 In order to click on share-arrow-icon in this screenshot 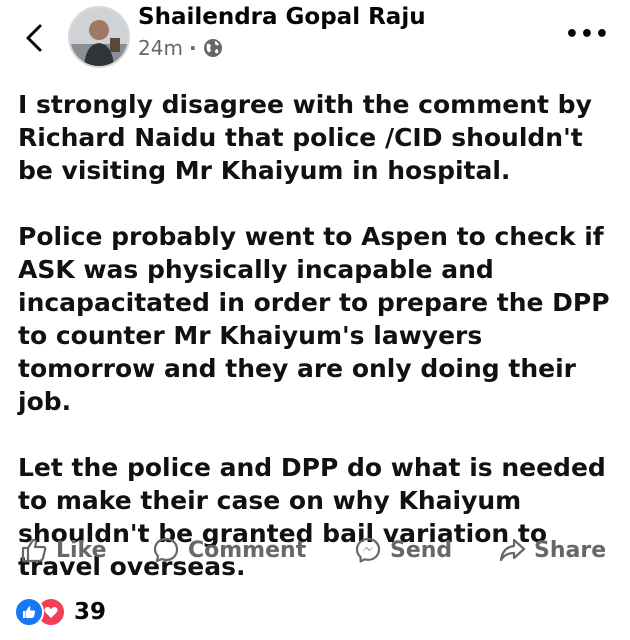, I will do `click(512, 550)`.